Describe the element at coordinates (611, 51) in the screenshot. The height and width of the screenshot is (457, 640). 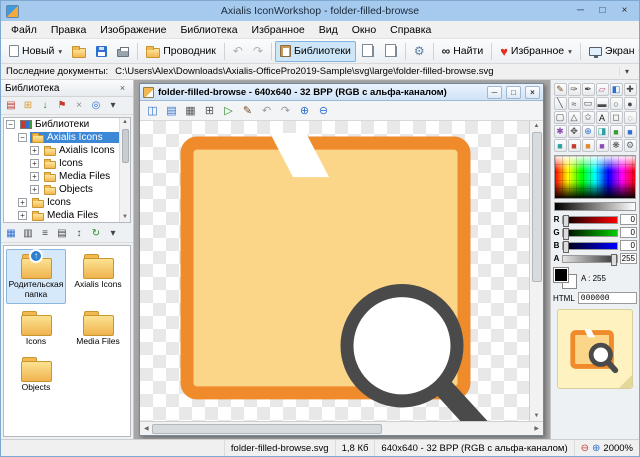
I see `screen-button: Экран ▾` at that location.